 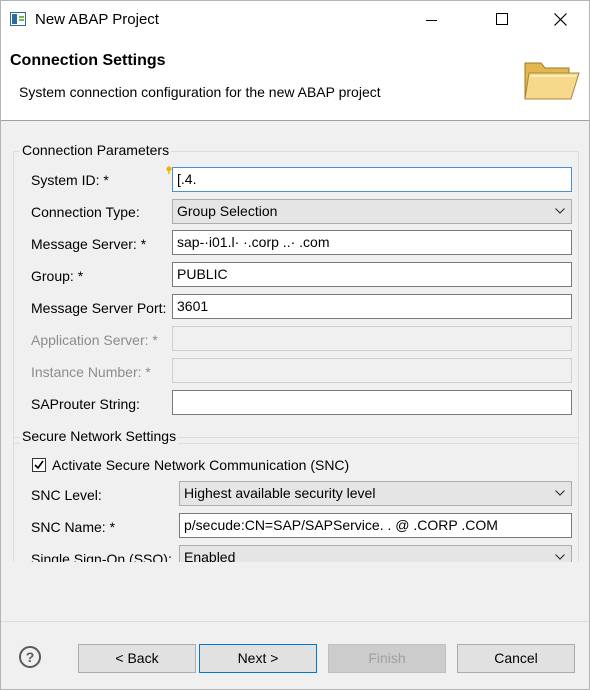 What do you see at coordinates (258, 658) in the screenshot?
I see `next-button: Next >` at bounding box center [258, 658].